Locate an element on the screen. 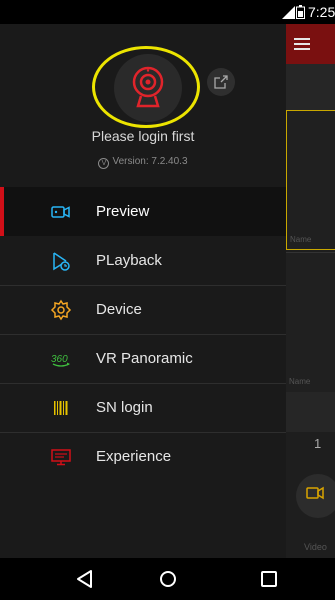  clock: 7:25 is located at coordinates (321, 12).